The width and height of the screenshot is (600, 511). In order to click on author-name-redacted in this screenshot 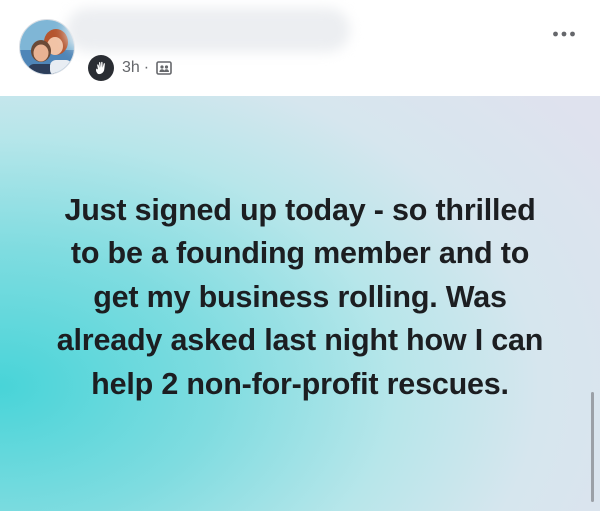, I will do `click(208, 30)`.